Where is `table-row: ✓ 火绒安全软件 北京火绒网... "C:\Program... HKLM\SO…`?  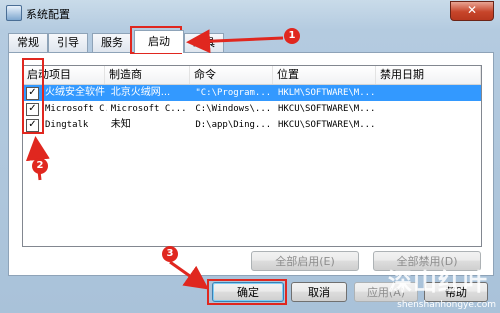 table-row: ✓ 火绒安全软件 北京火绒网... "C:\Program... HKLM\SO… is located at coordinates (252, 93).